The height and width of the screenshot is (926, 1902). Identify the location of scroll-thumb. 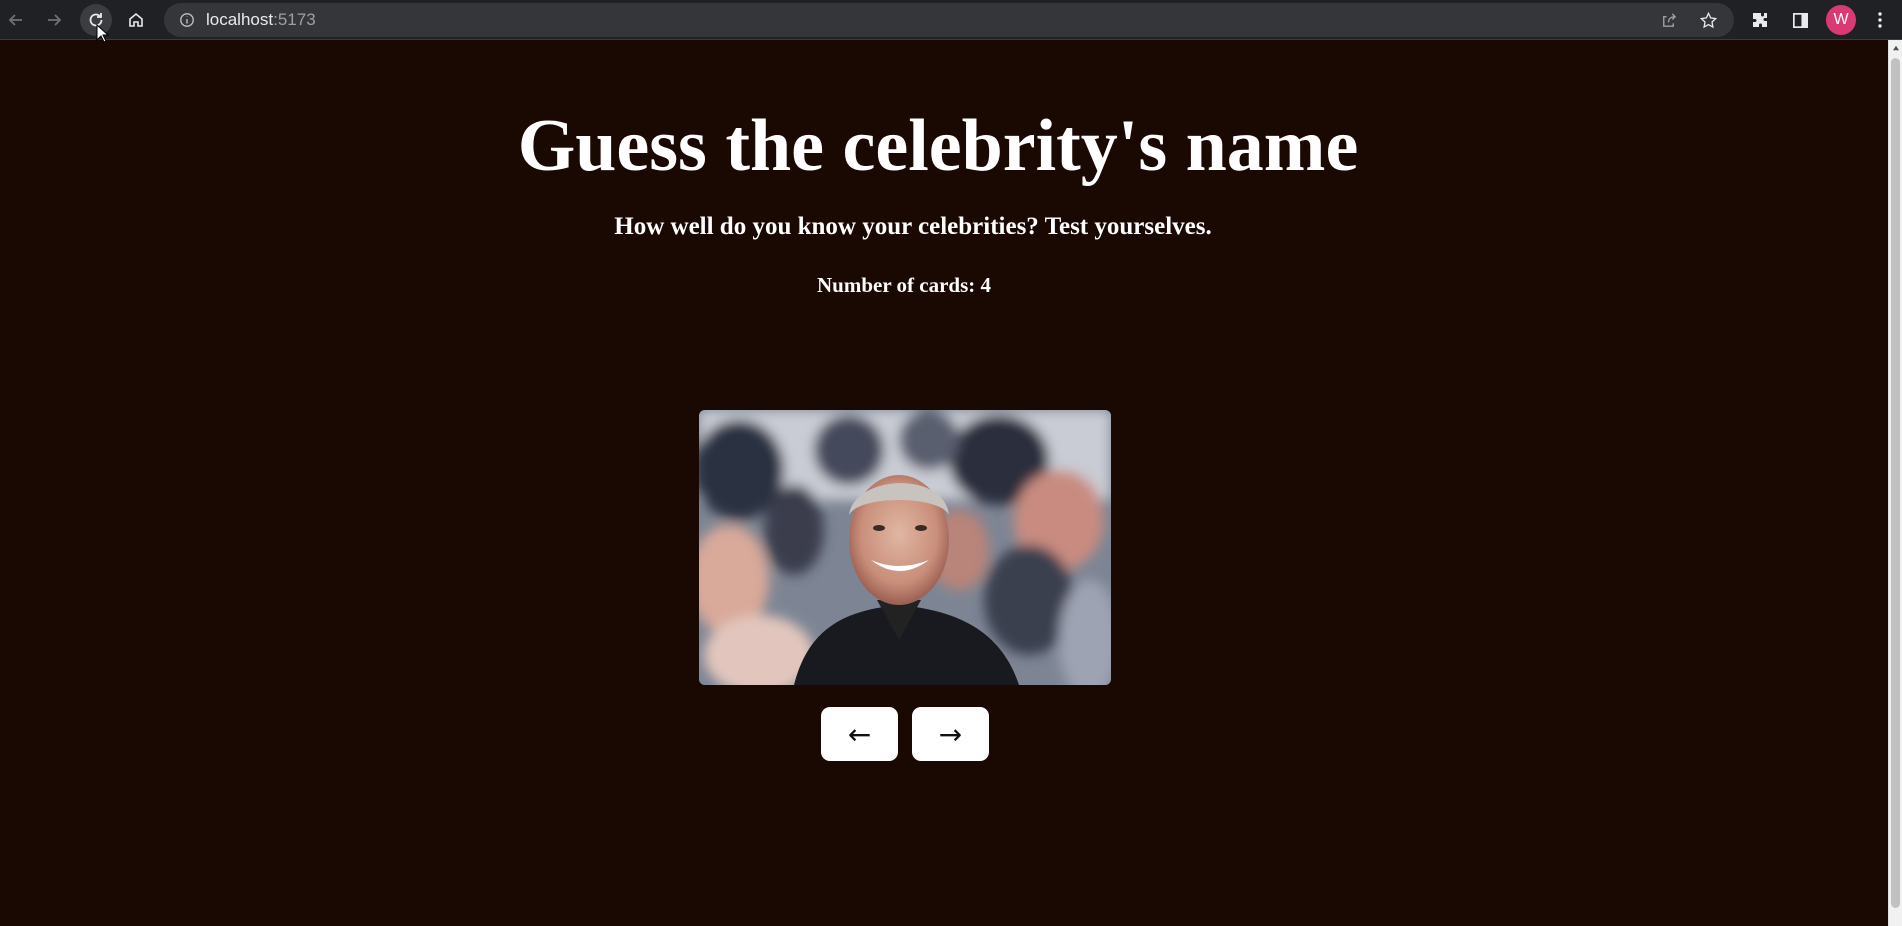
(1895, 483).